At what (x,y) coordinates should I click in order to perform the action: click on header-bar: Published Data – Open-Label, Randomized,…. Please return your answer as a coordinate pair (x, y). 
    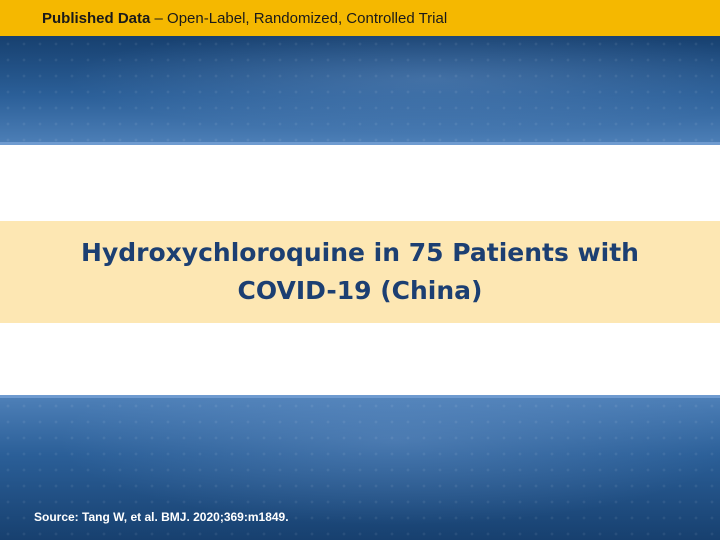
    Looking at the image, I should click on (360, 18).